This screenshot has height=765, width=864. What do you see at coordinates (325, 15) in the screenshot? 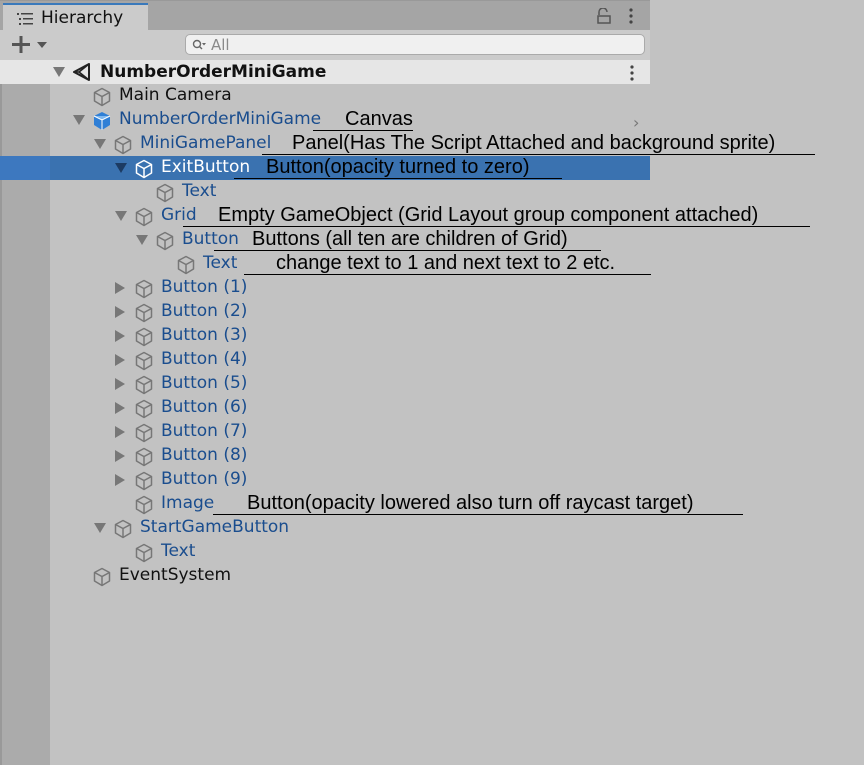
I see `tab-bar: Hierarchy` at bounding box center [325, 15].